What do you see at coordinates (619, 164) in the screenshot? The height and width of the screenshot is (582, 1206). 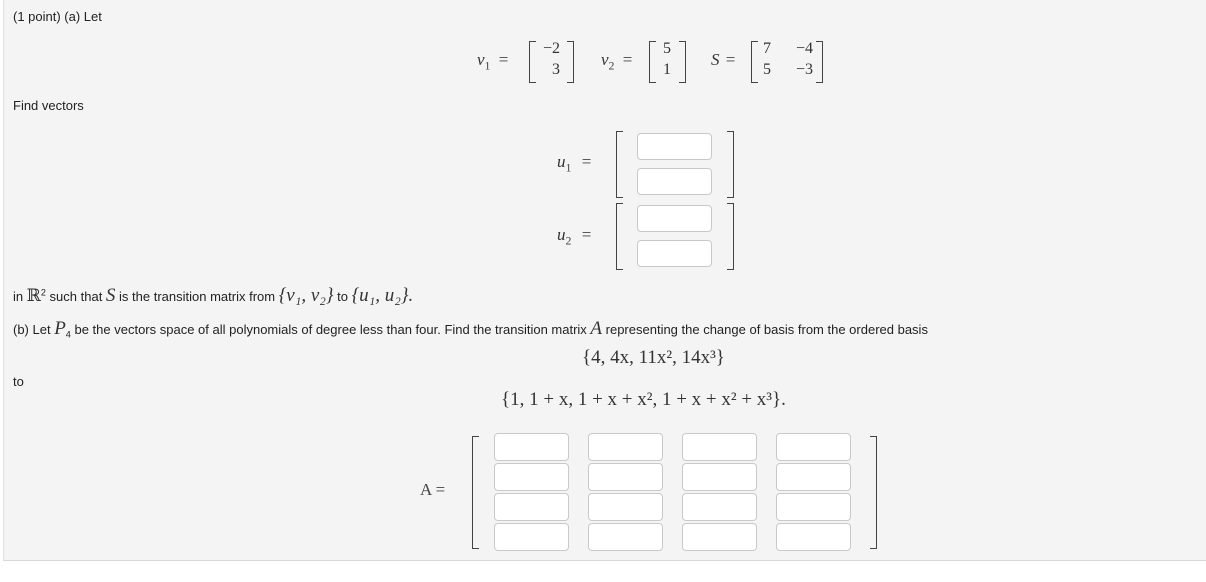 I see `u1-left-bracket` at bounding box center [619, 164].